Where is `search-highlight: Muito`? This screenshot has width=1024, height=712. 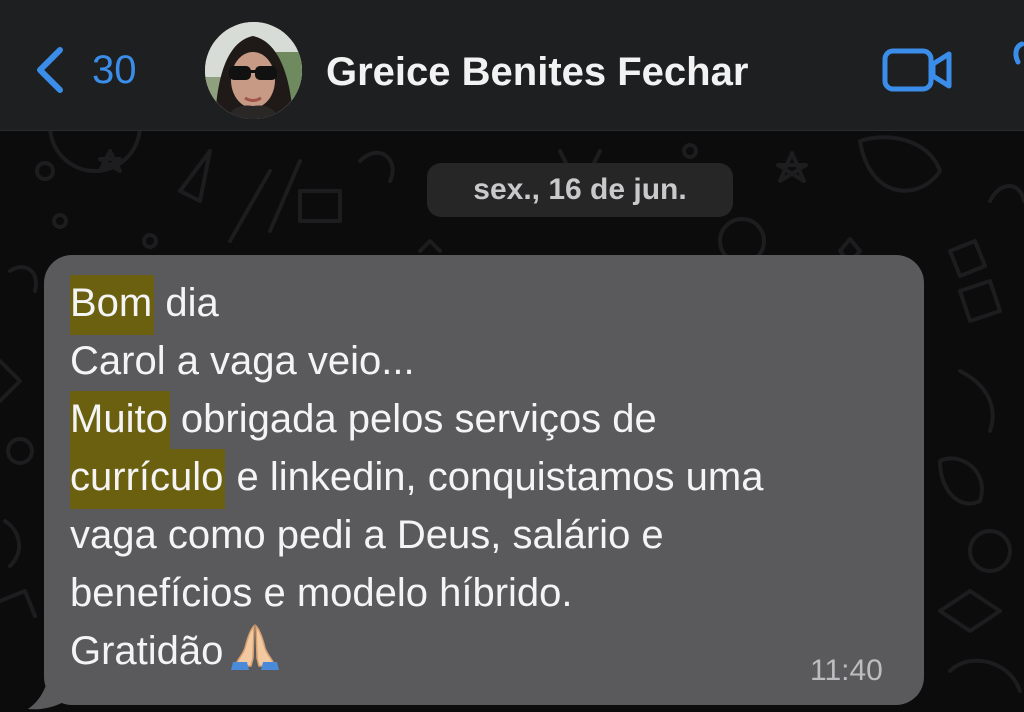
search-highlight: Muito is located at coordinates (120, 421).